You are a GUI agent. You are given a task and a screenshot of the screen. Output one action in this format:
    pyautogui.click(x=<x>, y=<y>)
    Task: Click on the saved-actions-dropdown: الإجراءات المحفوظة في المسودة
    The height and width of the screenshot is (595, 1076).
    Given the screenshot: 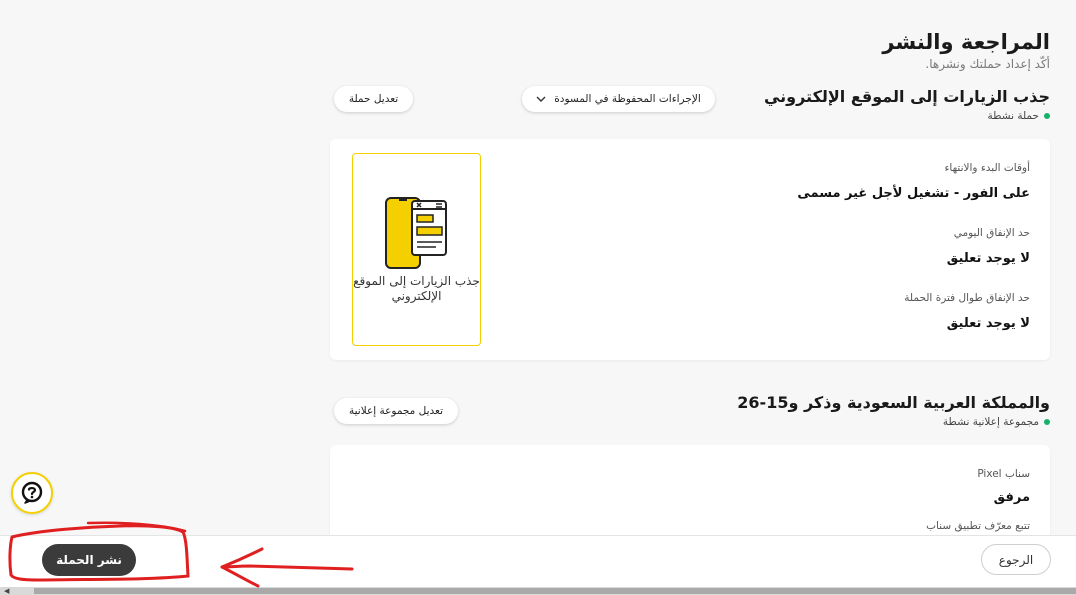 What is the action you would take?
    pyautogui.click(x=618, y=99)
    